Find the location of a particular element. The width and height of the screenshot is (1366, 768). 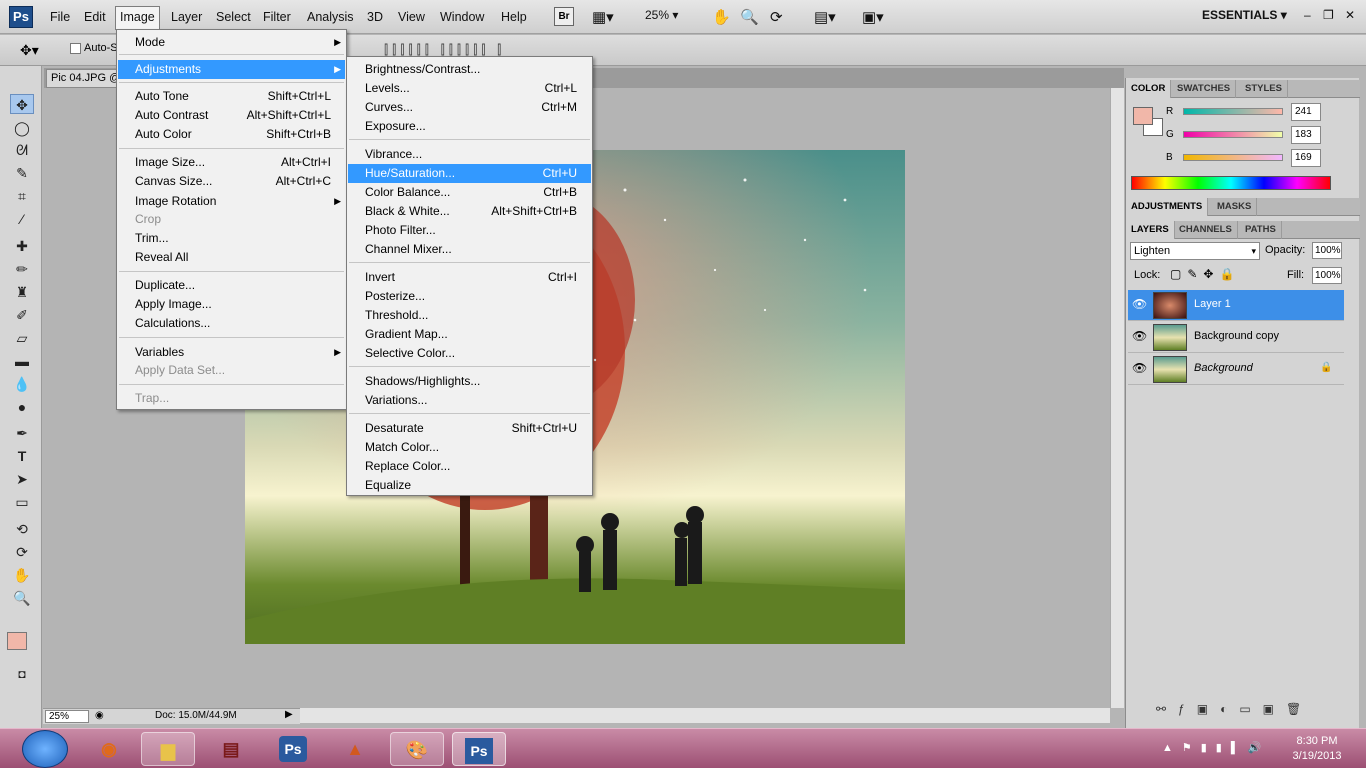

start-button is located at coordinates (45, 749).